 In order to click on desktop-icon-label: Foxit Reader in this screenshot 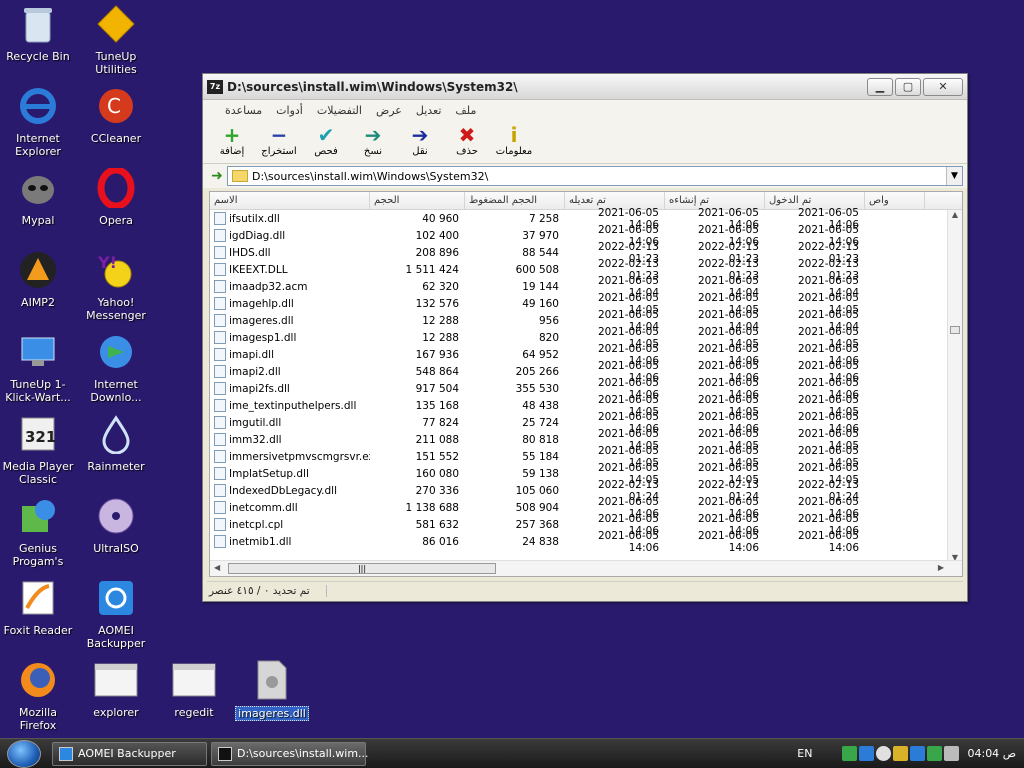, I will do `click(38, 630)`.